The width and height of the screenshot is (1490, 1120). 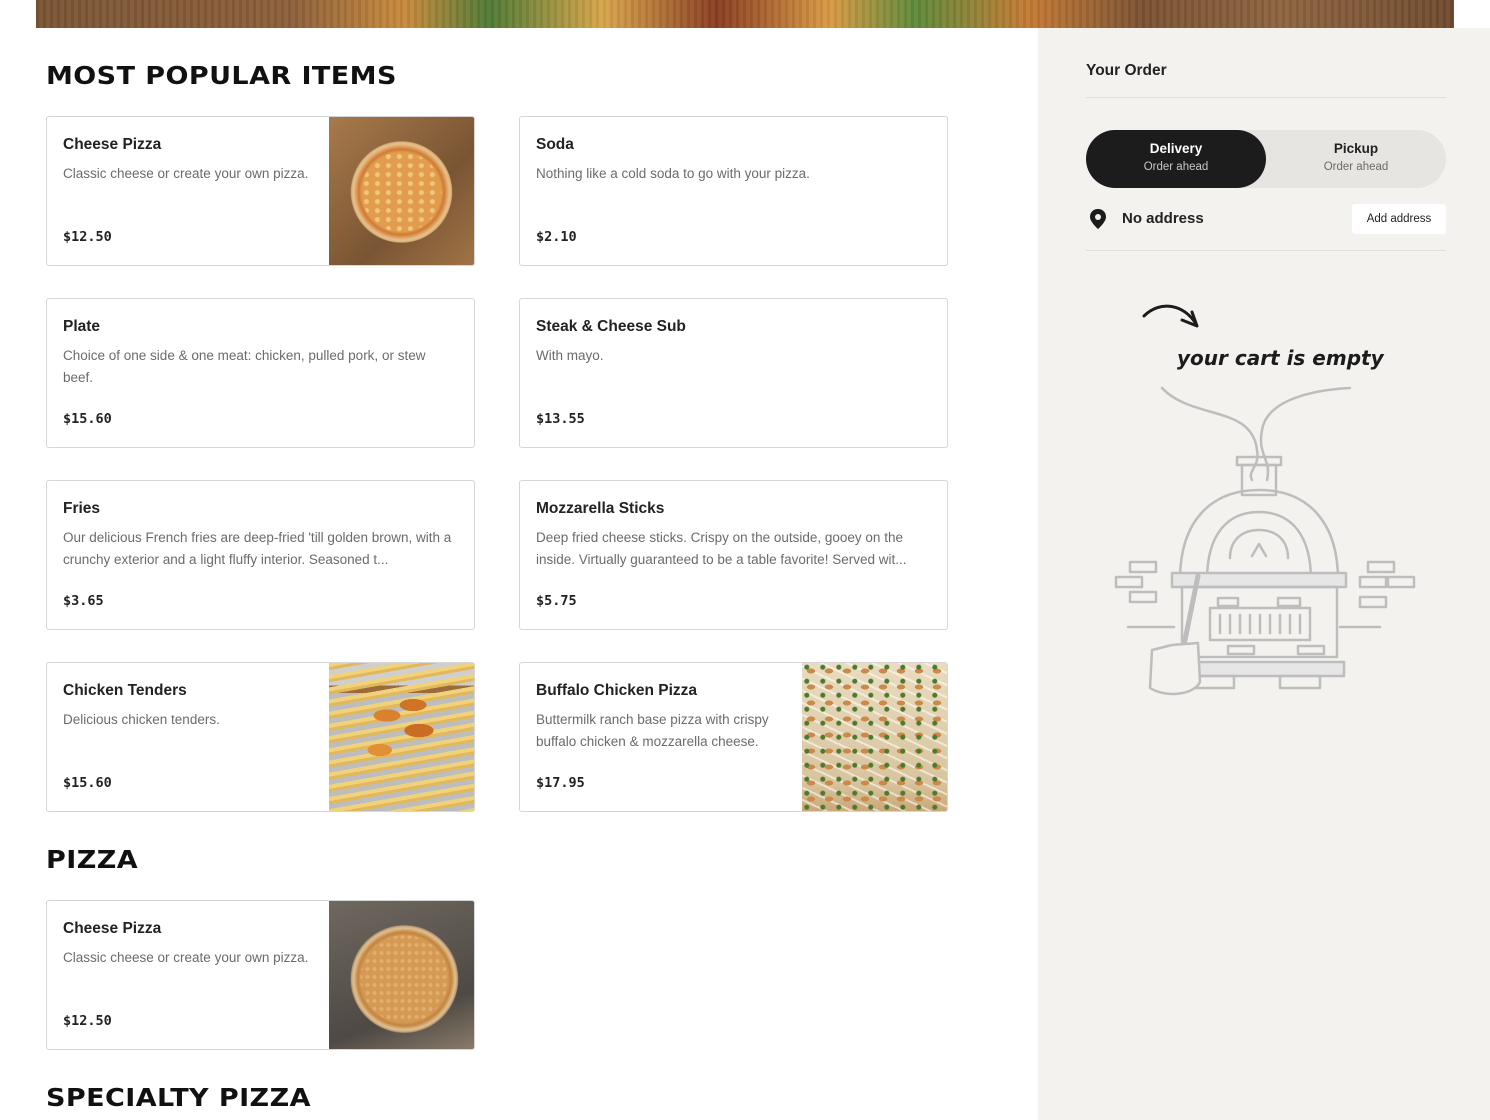 What do you see at coordinates (125, 690) in the screenshot?
I see `item-name: Chicken Tenders` at bounding box center [125, 690].